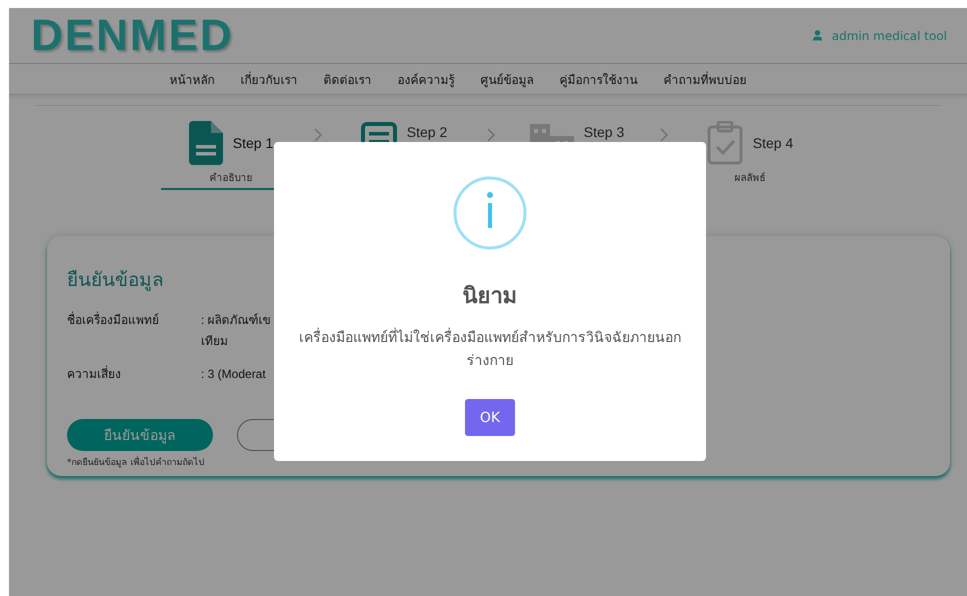 This screenshot has width=967, height=596. I want to click on nav-link: คู่มือการใช้งาน, so click(599, 79).